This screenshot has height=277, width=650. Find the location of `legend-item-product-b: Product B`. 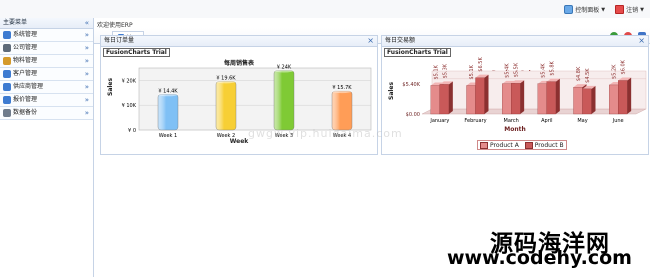

legend-item-product-b: Product B is located at coordinates (544, 145).